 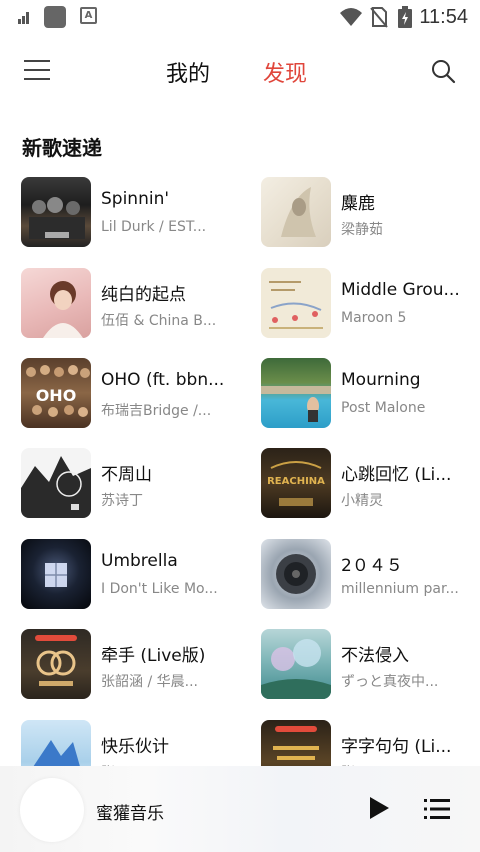 What do you see at coordinates (379, 808) in the screenshot?
I see `play-icon` at bounding box center [379, 808].